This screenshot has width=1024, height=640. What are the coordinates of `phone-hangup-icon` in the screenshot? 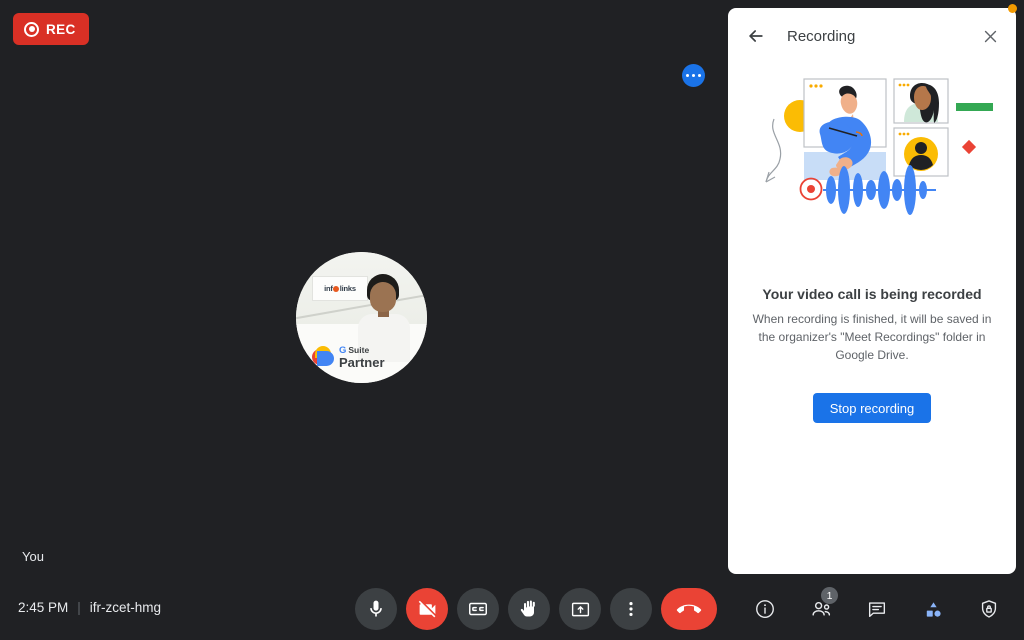 It's located at (689, 609).